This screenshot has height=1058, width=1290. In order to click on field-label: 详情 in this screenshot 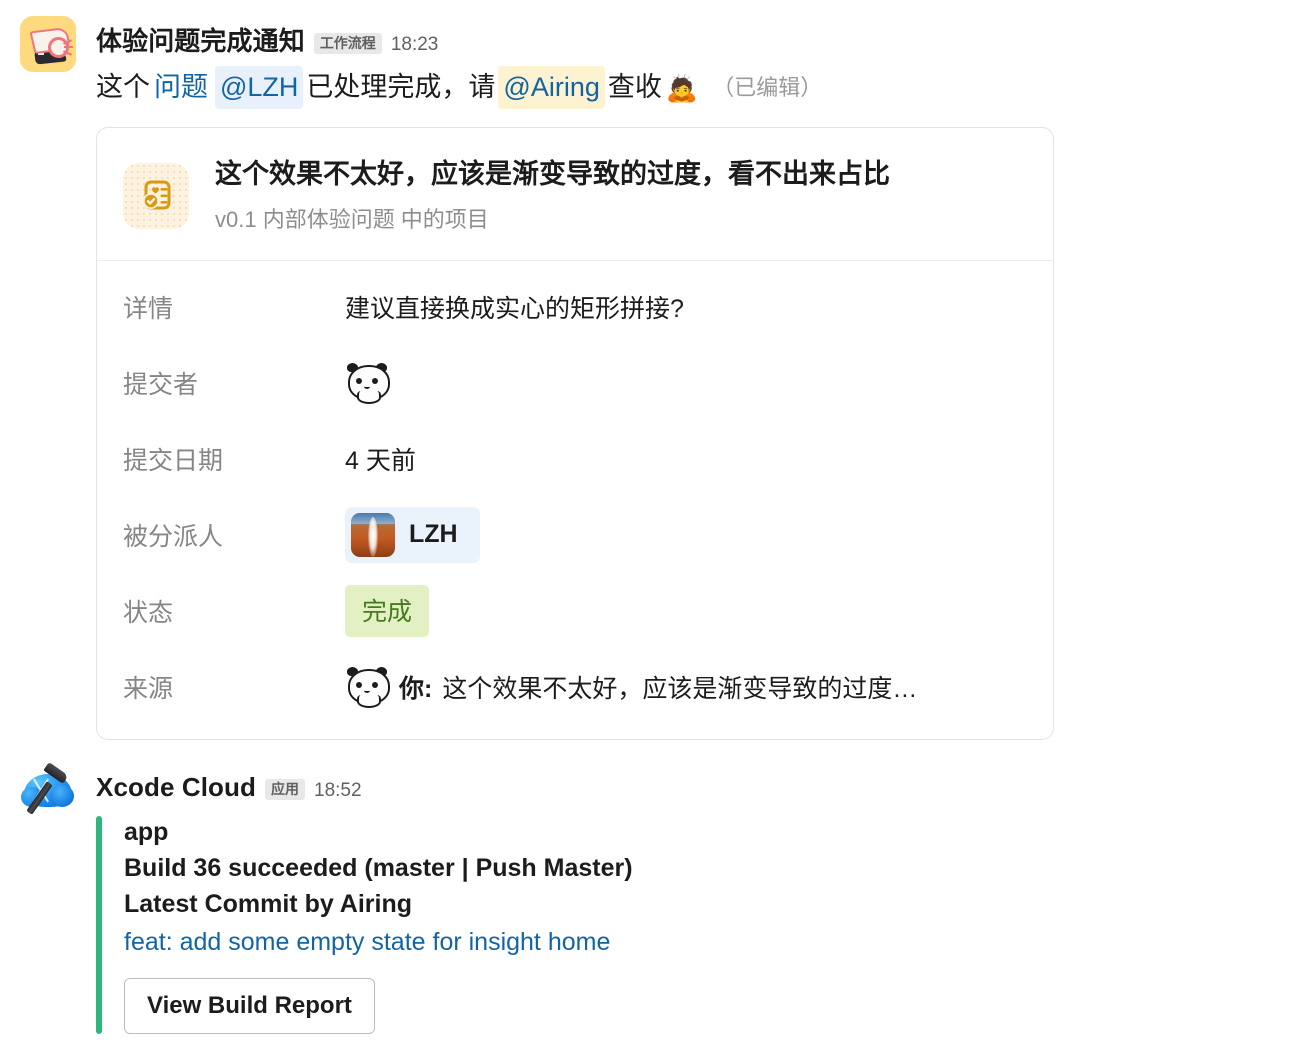, I will do `click(148, 308)`.